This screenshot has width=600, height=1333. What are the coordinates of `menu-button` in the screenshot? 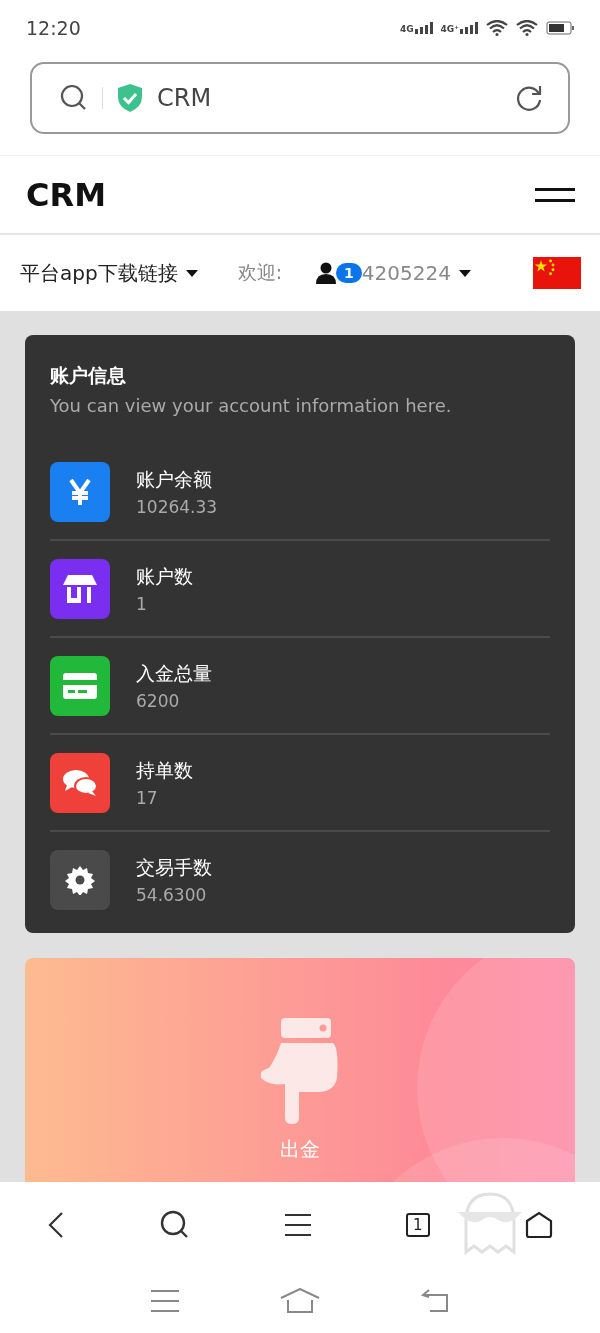 It's located at (298, 1224).